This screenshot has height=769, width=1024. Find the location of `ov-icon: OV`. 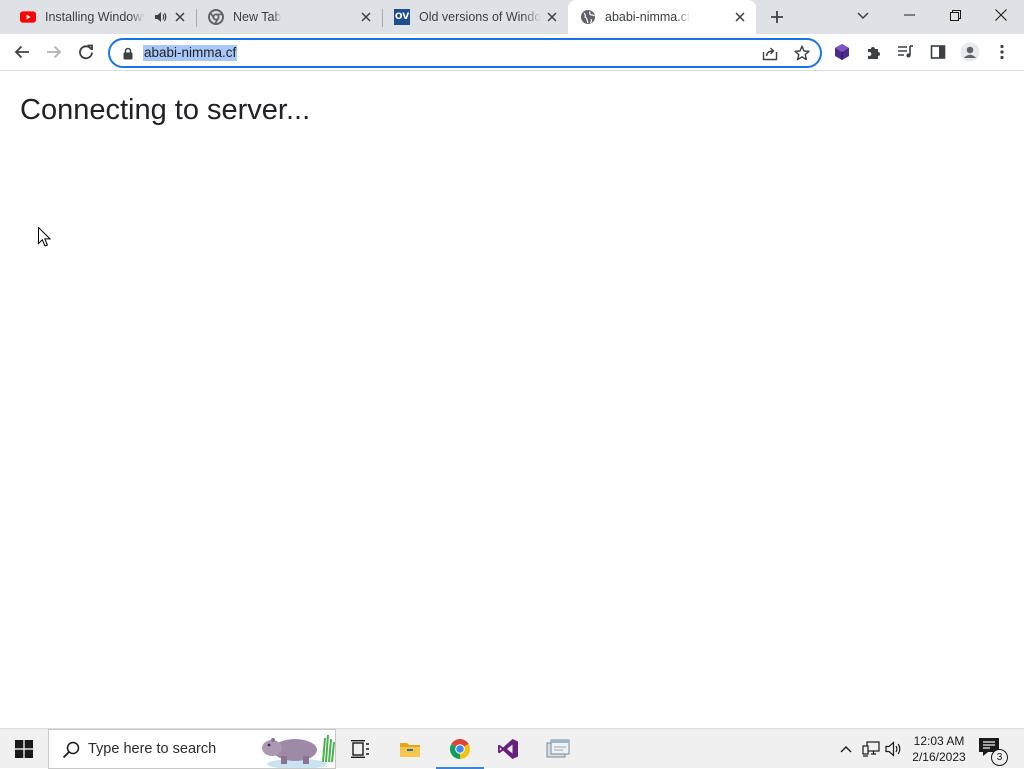

ov-icon: OV is located at coordinates (402, 17).